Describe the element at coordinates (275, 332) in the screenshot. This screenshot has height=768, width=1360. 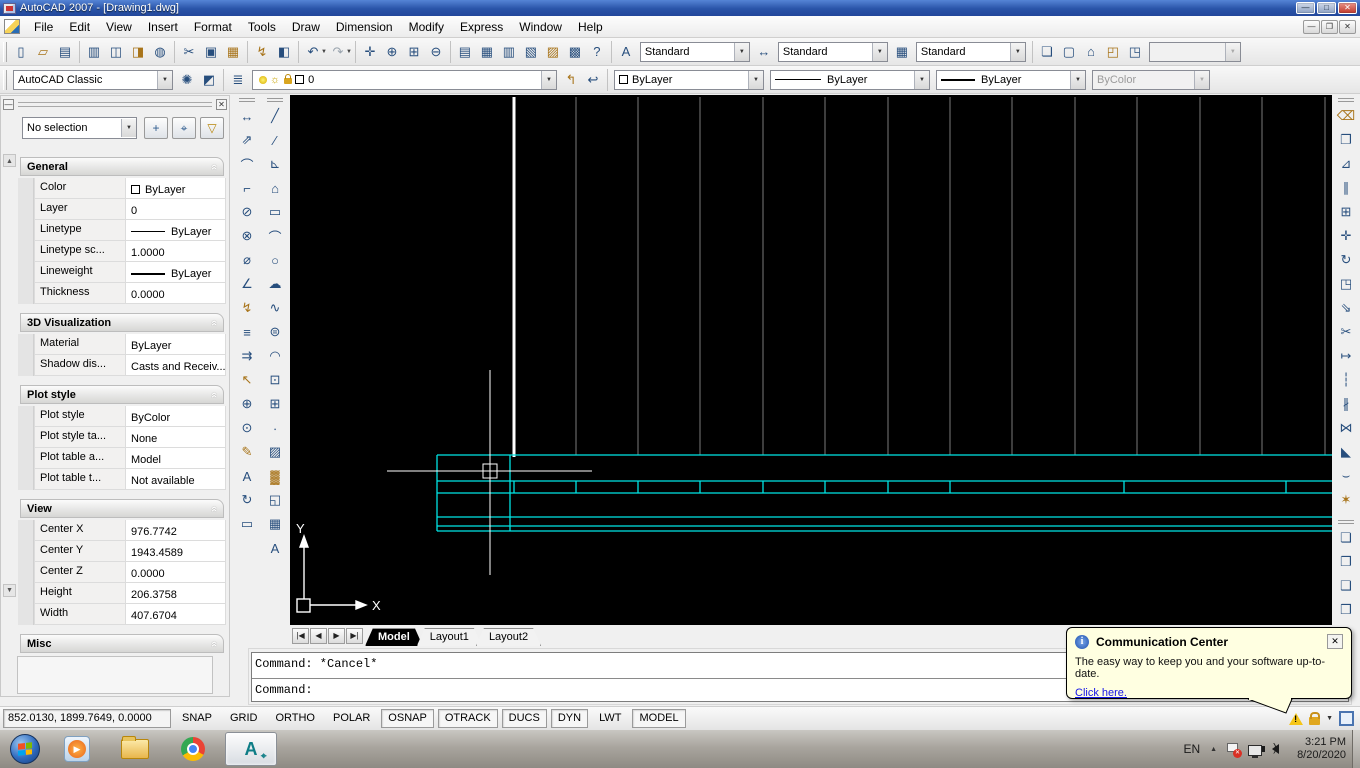
I see `ellipse-button: ⊜` at that location.